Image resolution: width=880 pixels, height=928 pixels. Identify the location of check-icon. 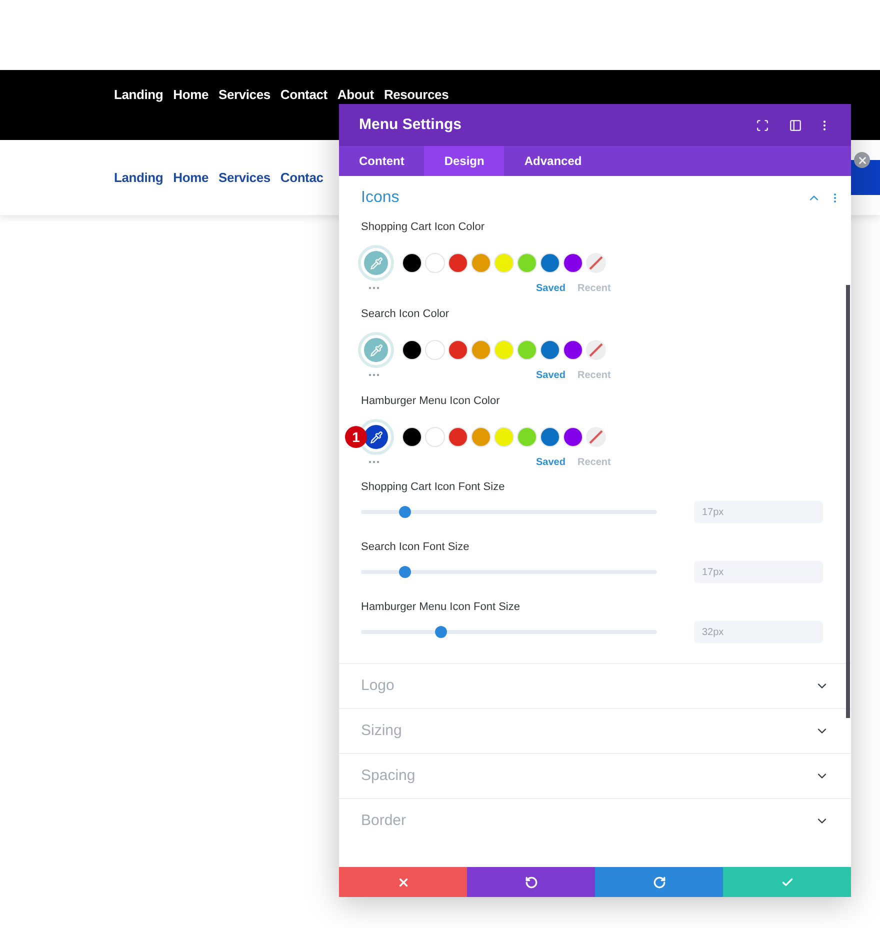
(787, 882).